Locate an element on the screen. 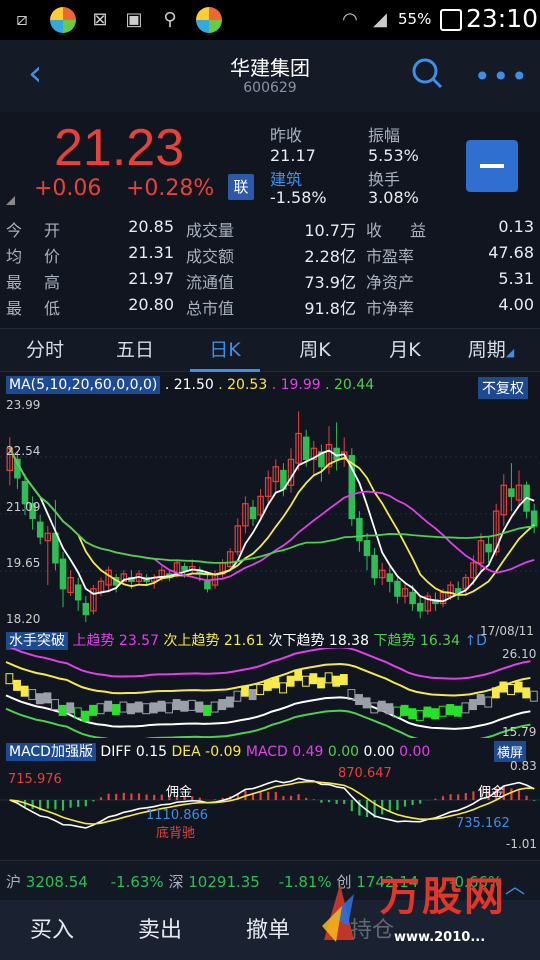  tab-weekly-k: 周K is located at coordinates (315, 350).